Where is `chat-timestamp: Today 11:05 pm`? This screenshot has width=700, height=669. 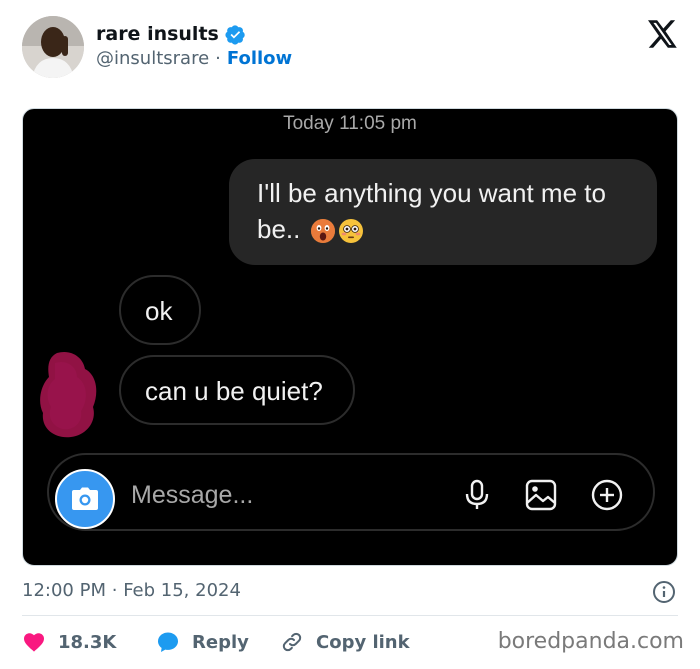
chat-timestamp: Today 11:05 pm is located at coordinates (350, 123).